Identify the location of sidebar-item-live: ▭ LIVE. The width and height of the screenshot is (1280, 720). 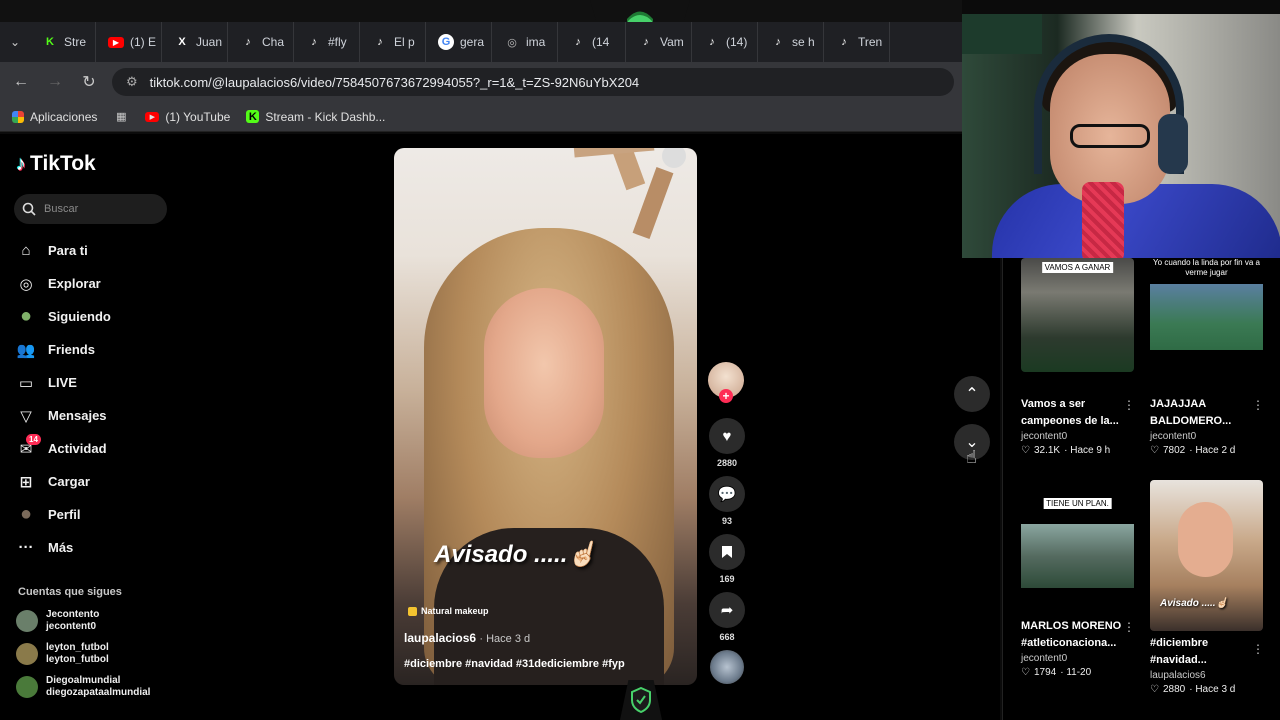
(91, 382).